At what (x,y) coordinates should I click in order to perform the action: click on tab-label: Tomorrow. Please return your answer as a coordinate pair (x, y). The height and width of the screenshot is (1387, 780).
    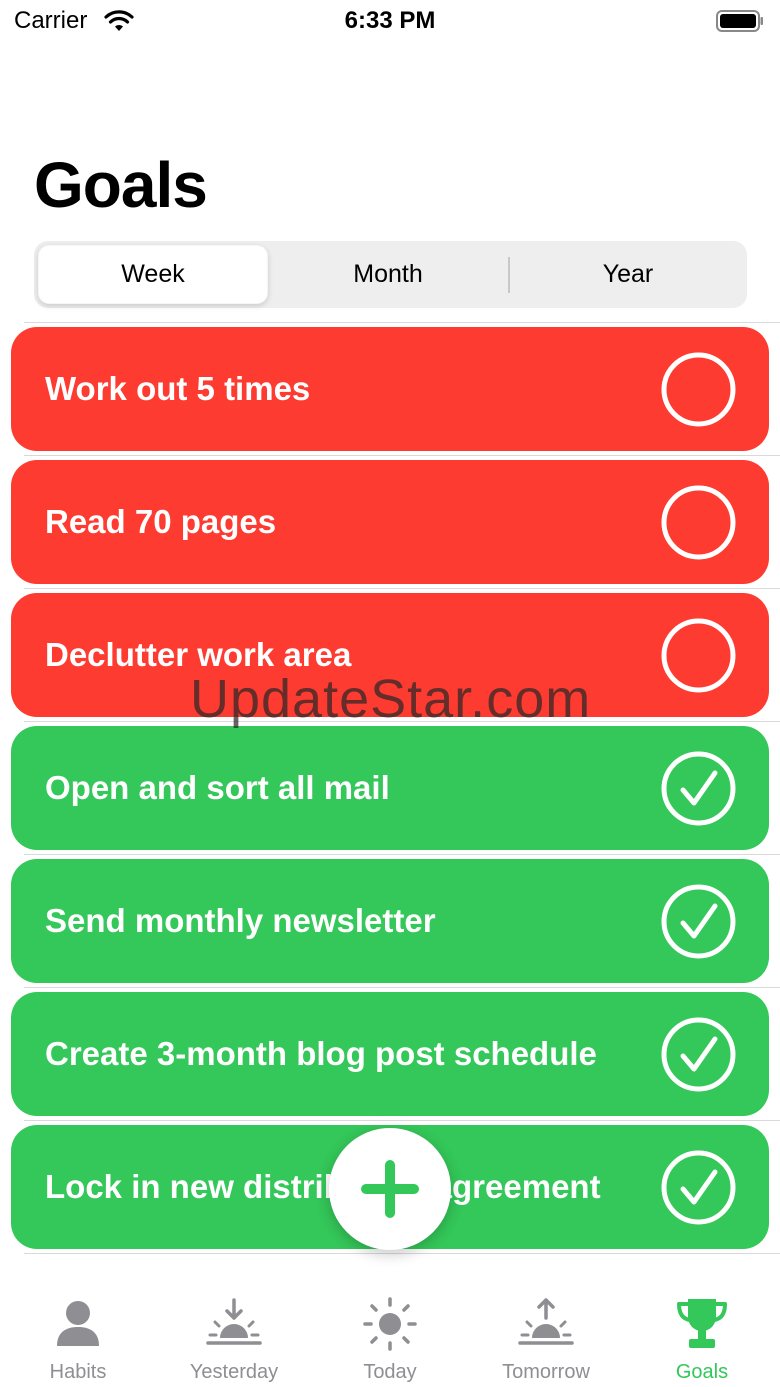
    Looking at the image, I should click on (546, 1372).